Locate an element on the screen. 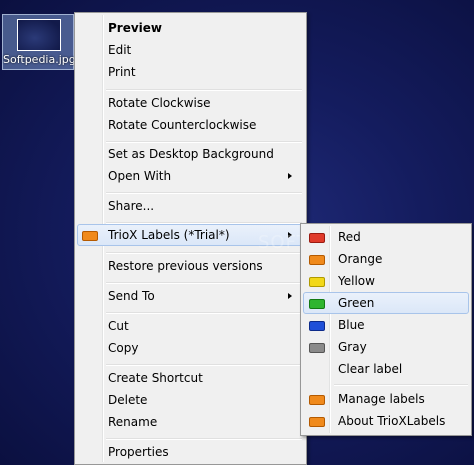 This screenshot has height=465, width=474. submenu-item-green: Green is located at coordinates (386, 303).